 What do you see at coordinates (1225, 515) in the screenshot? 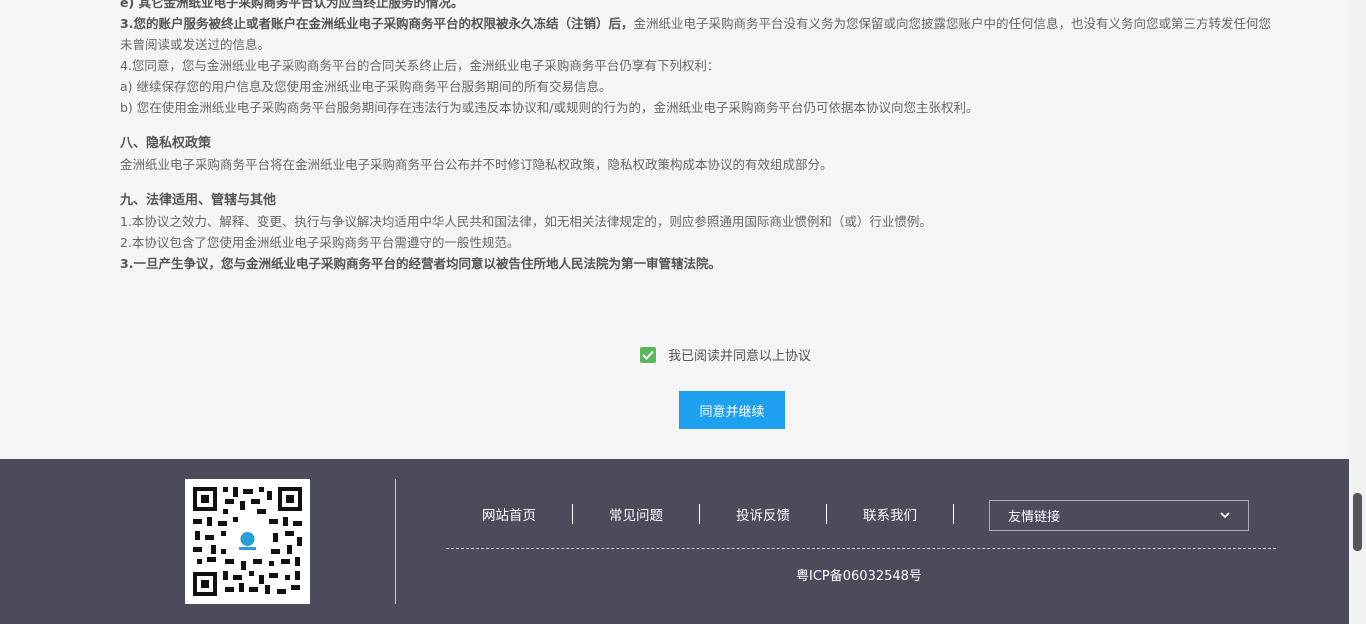
I see `chevron-down-icon` at bounding box center [1225, 515].